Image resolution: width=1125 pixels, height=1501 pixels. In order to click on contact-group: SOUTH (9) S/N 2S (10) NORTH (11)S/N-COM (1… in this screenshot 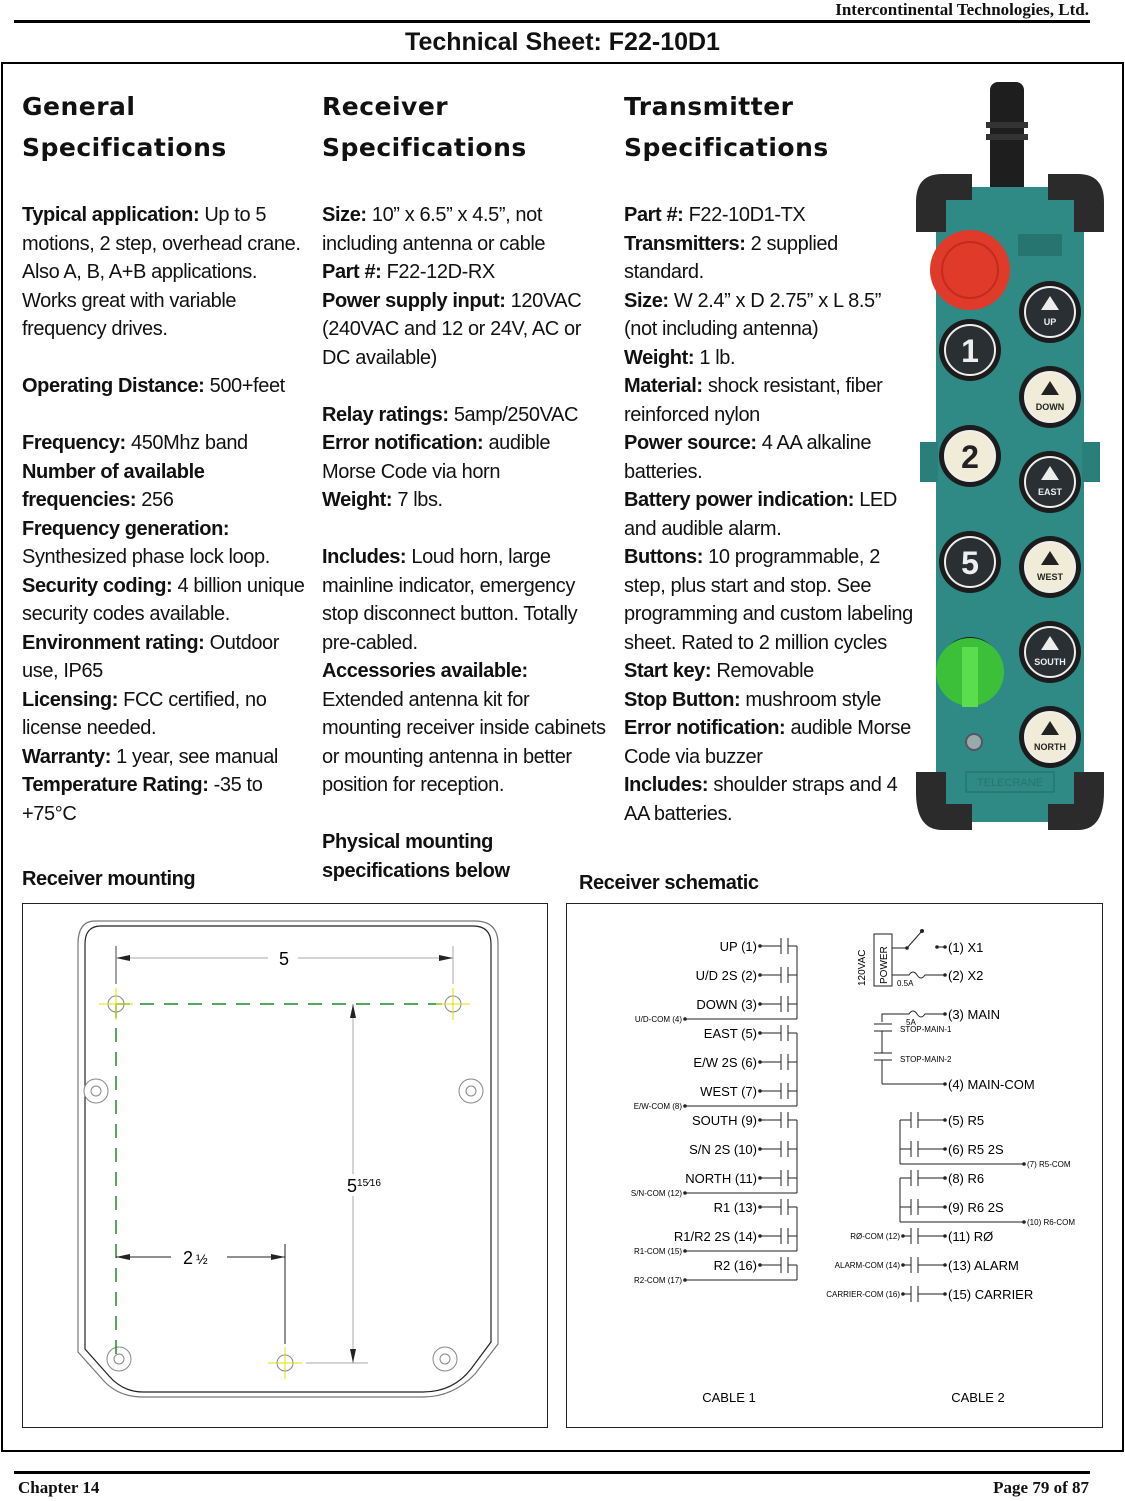, I will do `click(714, 1155)`.